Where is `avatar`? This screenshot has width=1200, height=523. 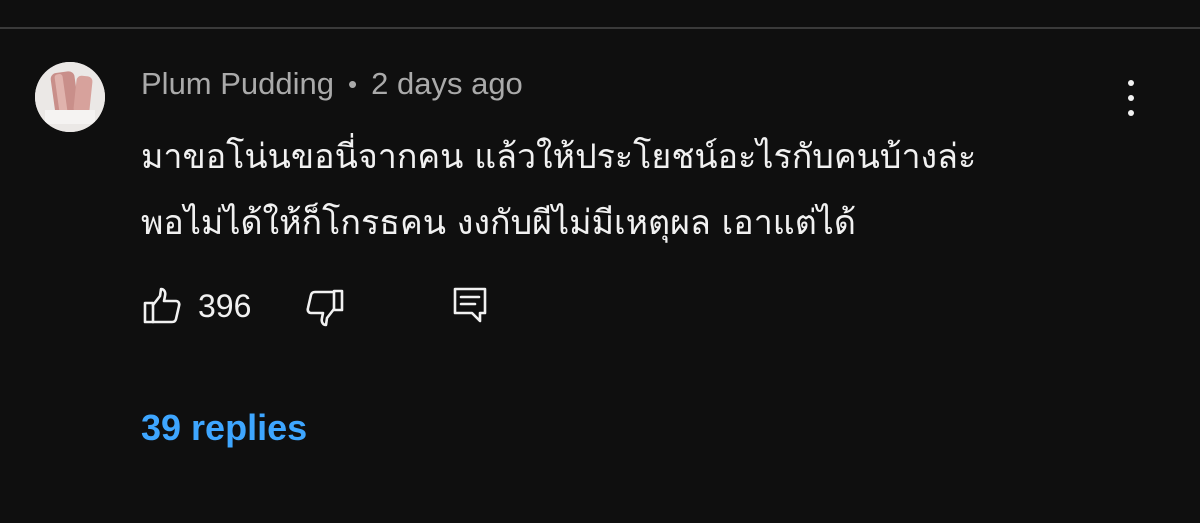 avatar is located at coordinates (70, 97).